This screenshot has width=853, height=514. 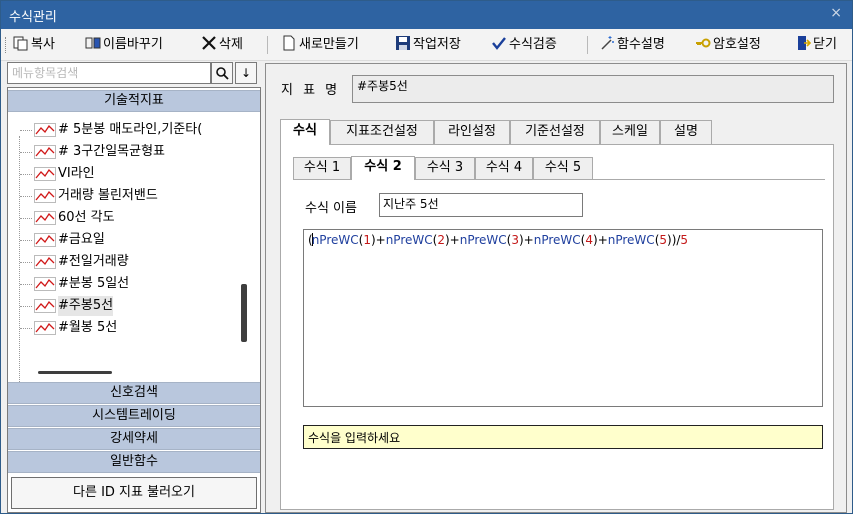 What do you see at coordinates (267, 45) in the screenshot?
I see `toolbar-separator` at bounding box center [267, 45].